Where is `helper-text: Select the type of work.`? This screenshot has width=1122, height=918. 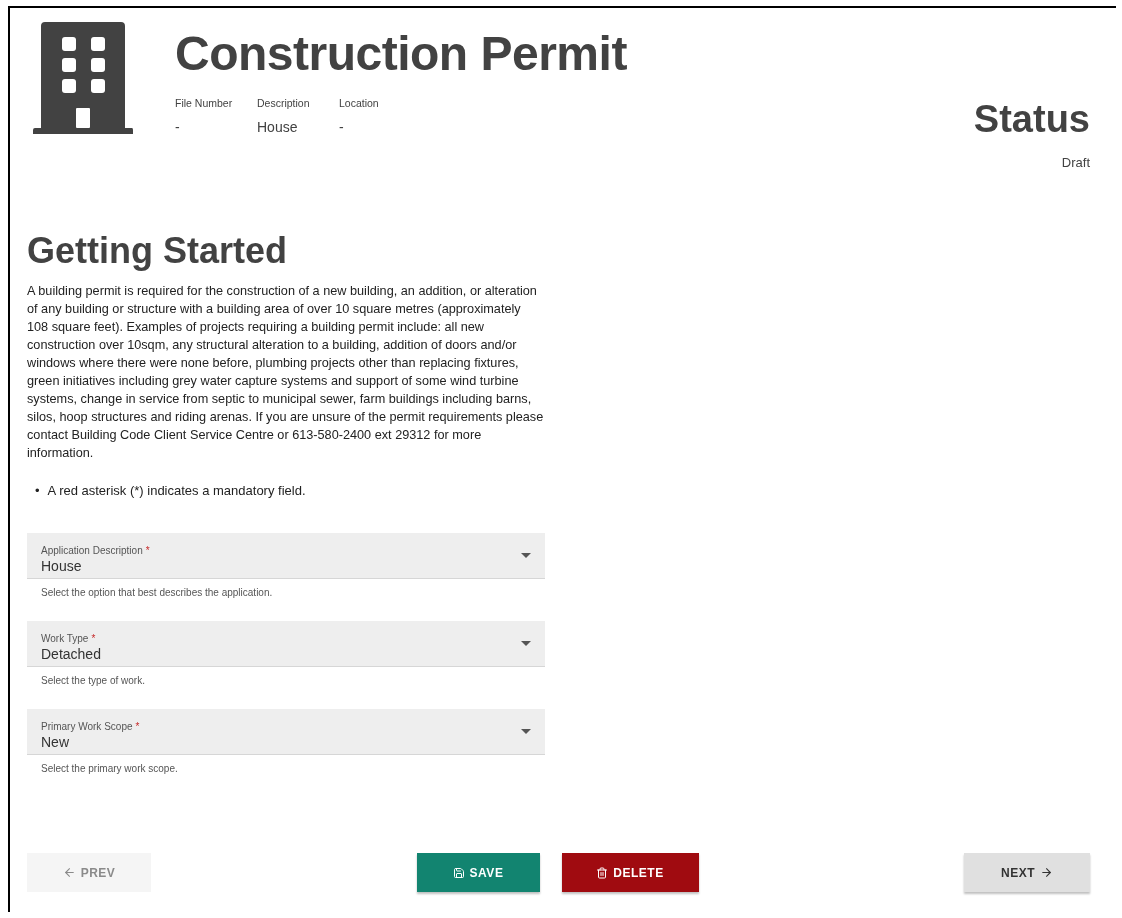
helper-text: Select the type of work. is located at coordinates (93, 681).